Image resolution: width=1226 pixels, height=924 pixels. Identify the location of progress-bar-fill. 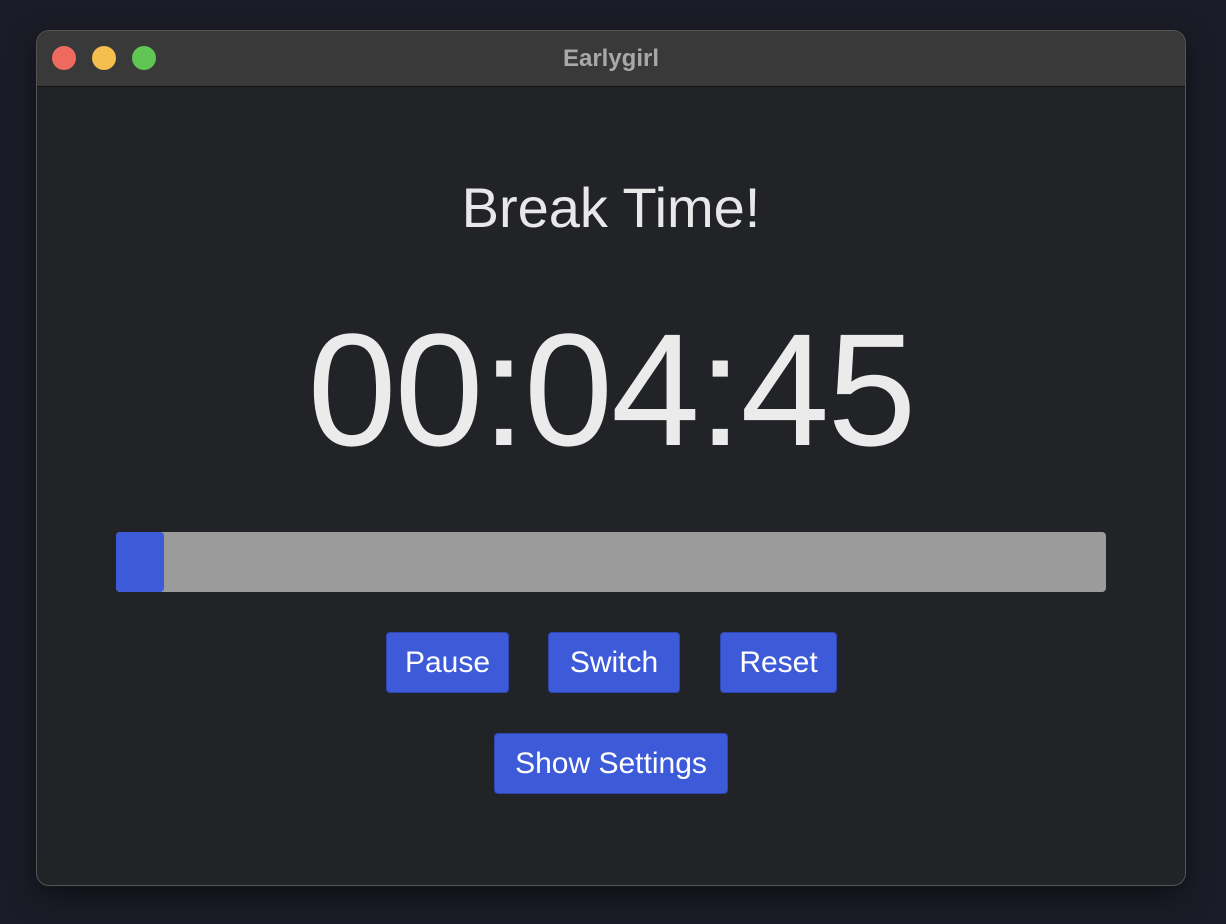
(140, 562).